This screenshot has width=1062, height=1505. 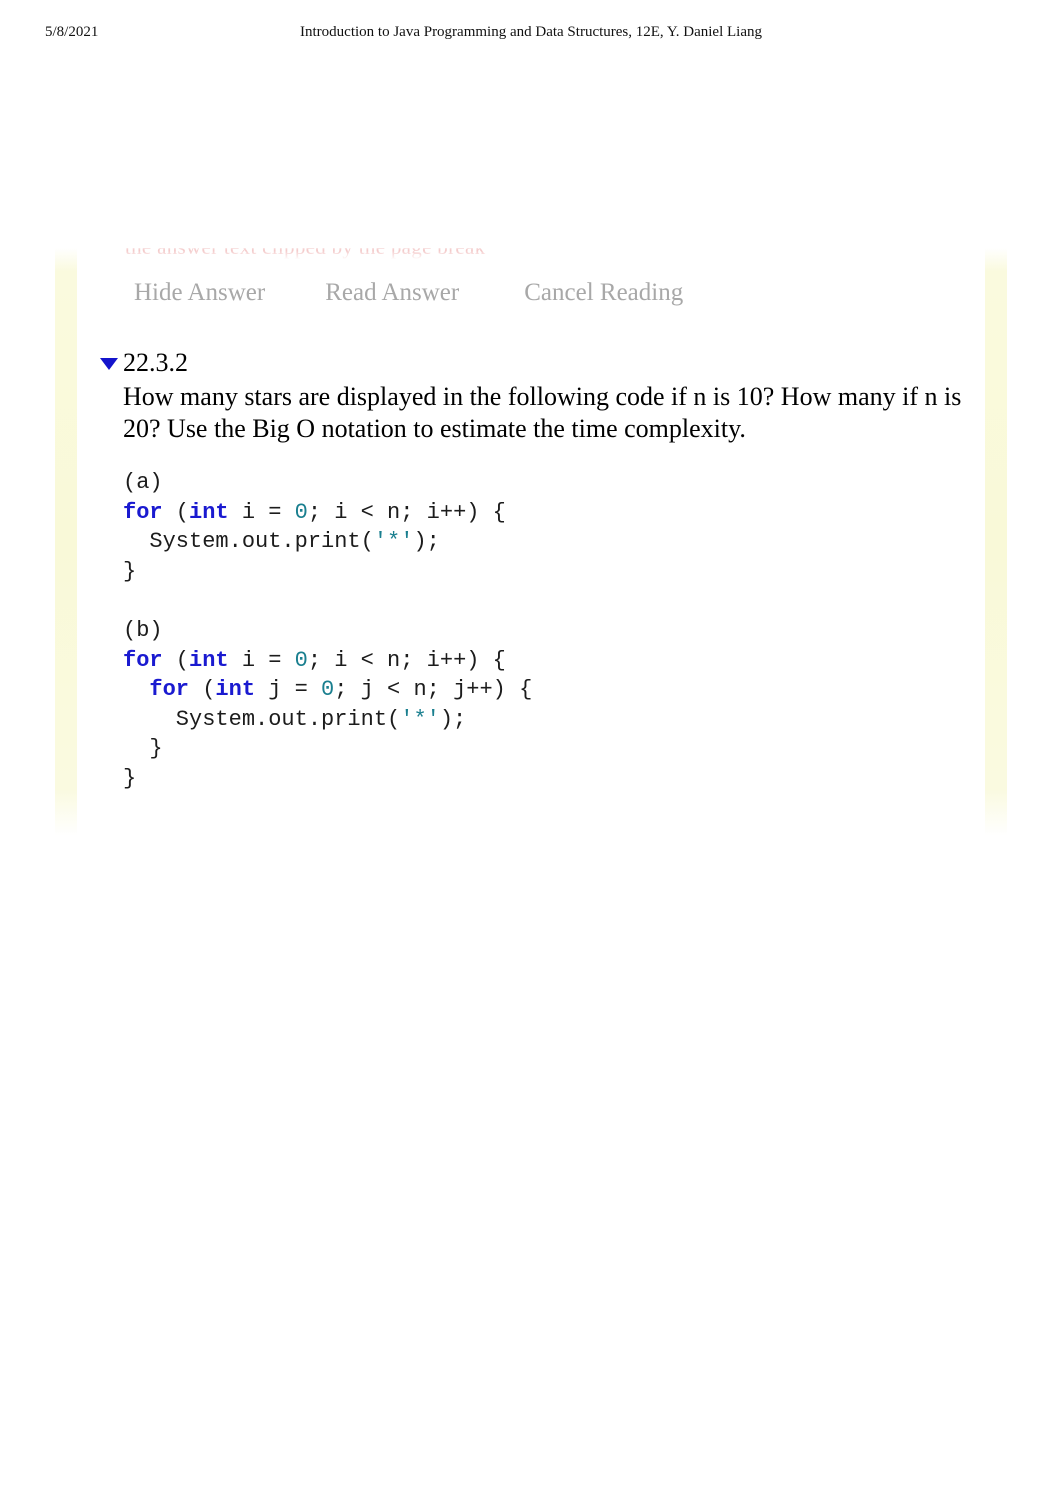 I want to click on cancel-reading-button: Cancel Reading, so click(x=603, y=293).